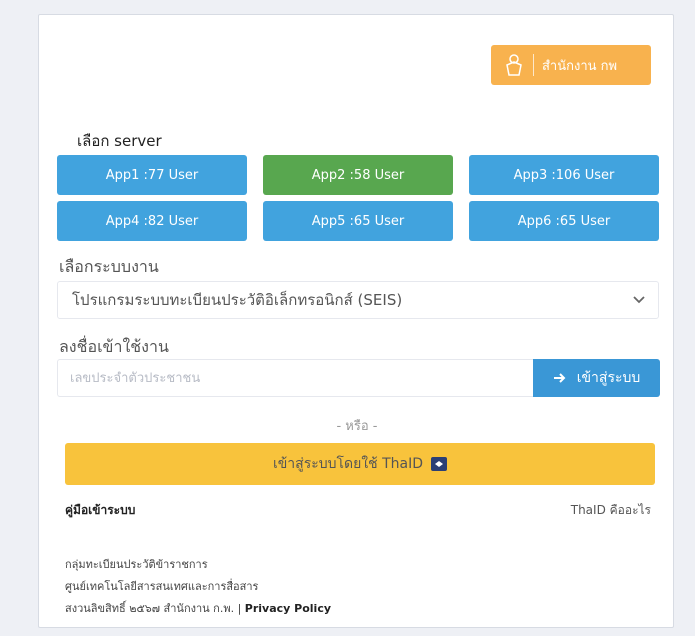 This screenshot has height=636, width=695. Describe the element at coordinates (608, 378) in the screenshot. I see `login-button-label: เข้าสู่ระบบ` at that location.